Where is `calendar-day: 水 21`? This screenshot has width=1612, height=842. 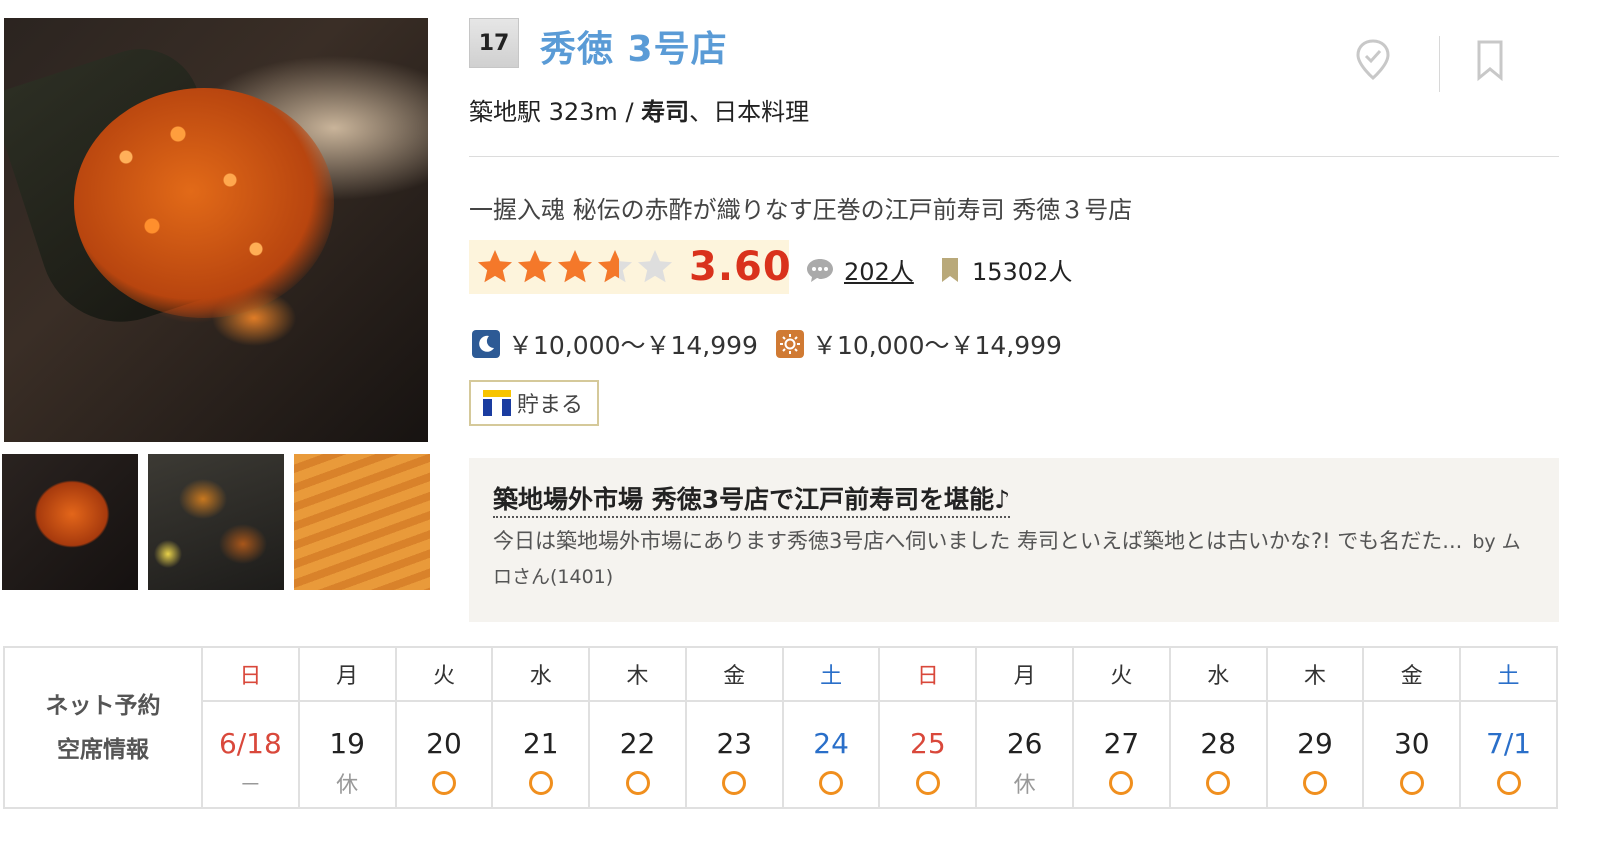
calendar-day: 水 21 is located at coordinates (542, 727).